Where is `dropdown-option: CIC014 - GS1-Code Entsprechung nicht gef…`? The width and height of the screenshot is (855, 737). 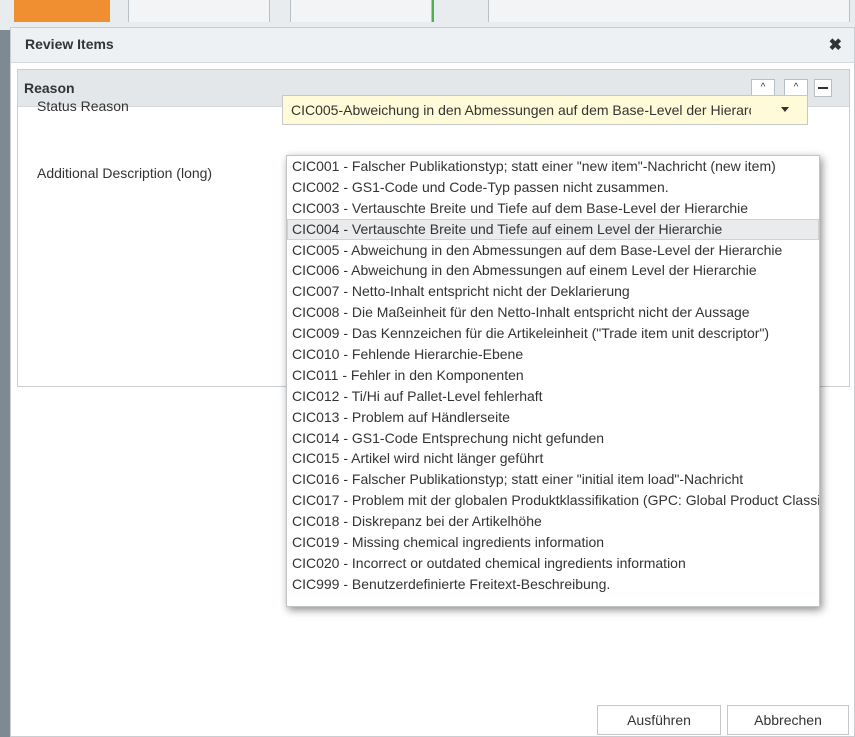
dropdown-option: CIC014 - GS1-Code Entsprechung nicht gef… is located at coordinates (553, 438).